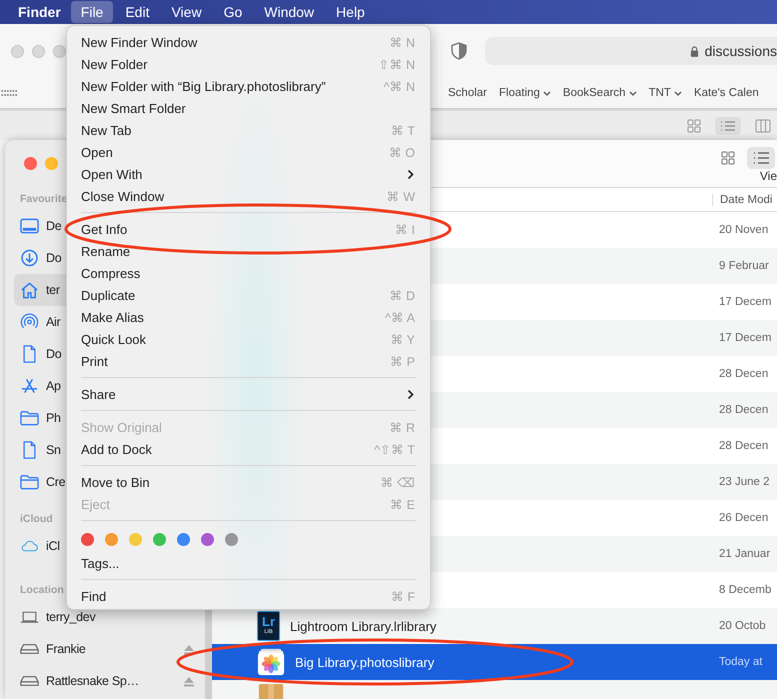  Describe the element at coordinates (44, 199) in the screenshot. I see `sidebar-heading: Favourite` at that location.